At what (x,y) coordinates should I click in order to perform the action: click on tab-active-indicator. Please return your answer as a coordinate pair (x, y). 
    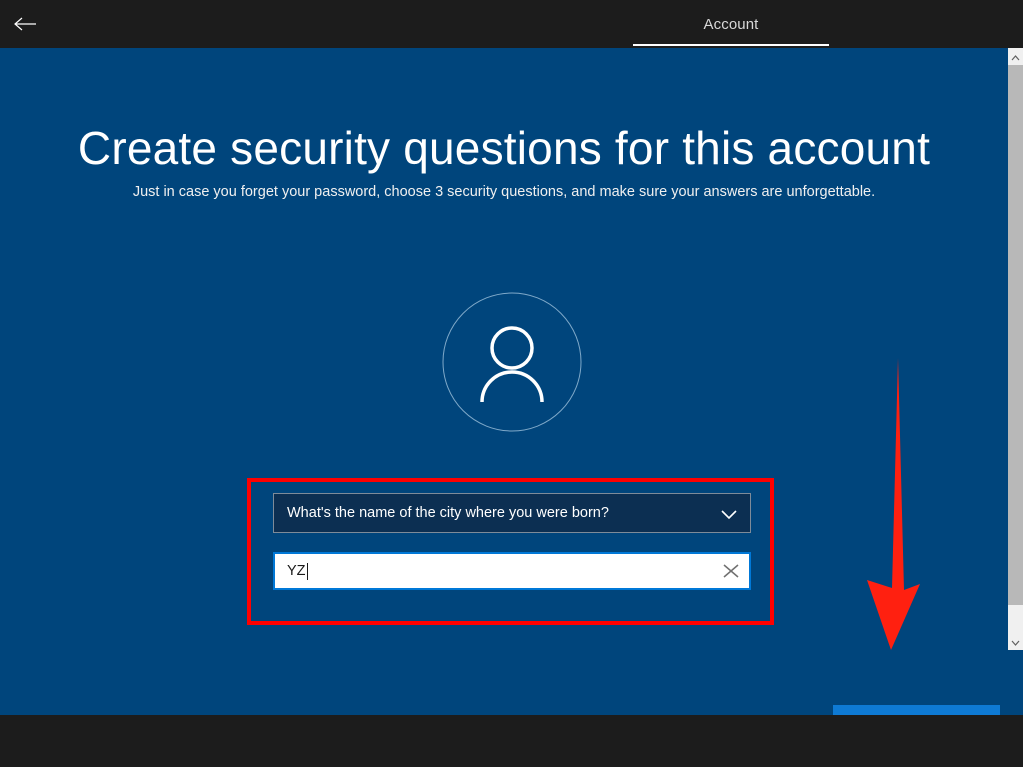
    Looking at the image, I should click on (731, 45).